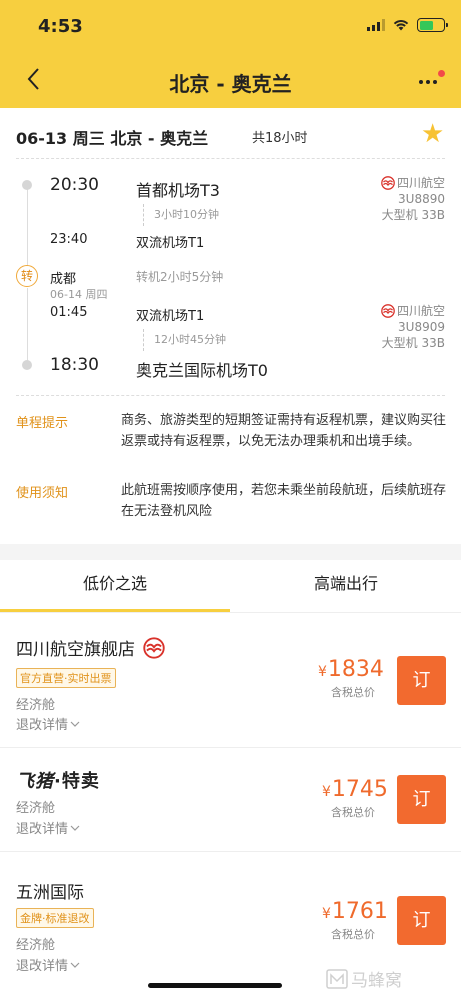  What do you see at coordinates (170, 243) in the screenshot?
I see `segment1-arrive-airport: 双流机场T1` at bounding box center [170, 243].